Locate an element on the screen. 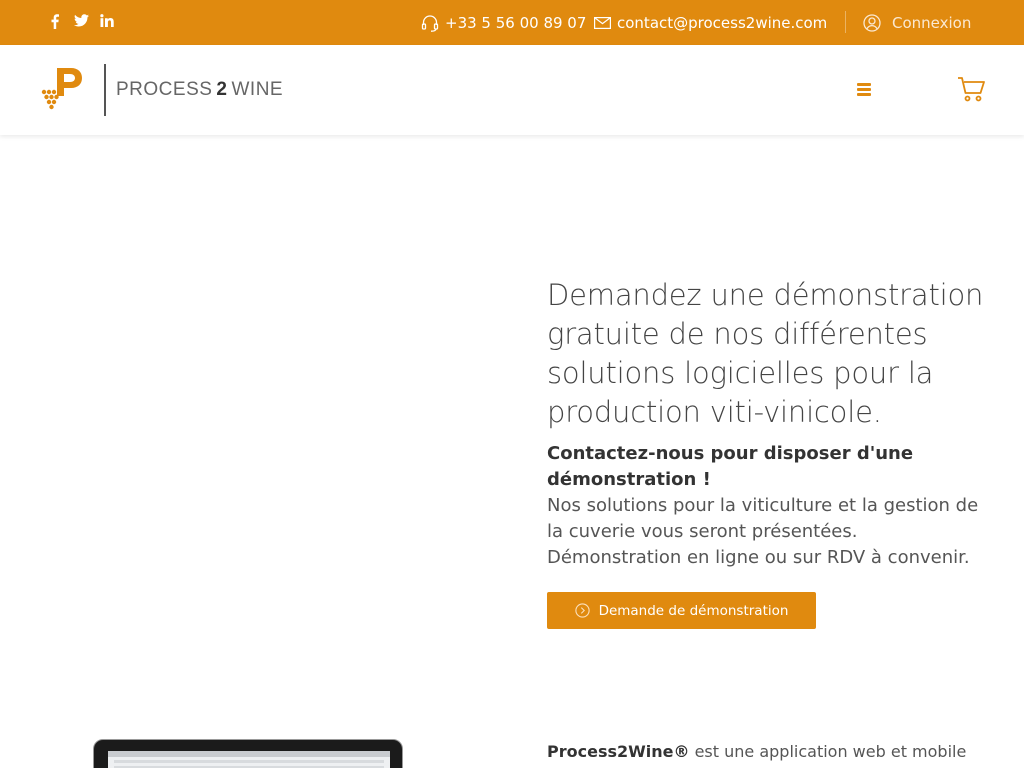 The width and height of the screenshot is (1024, 768). request-demo-button: Demande de démonstration is located at coordinates (681, 610).